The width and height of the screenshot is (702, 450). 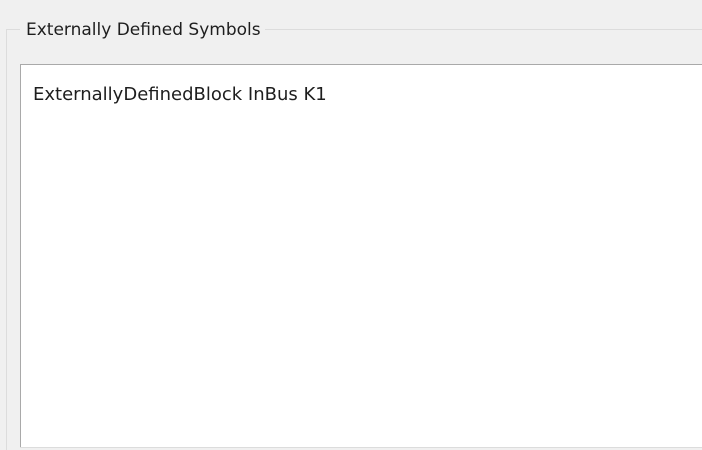 What do you see at coordinates (361, 447) in the screenshot?
I see `divider` at bounding box center [361, 447].